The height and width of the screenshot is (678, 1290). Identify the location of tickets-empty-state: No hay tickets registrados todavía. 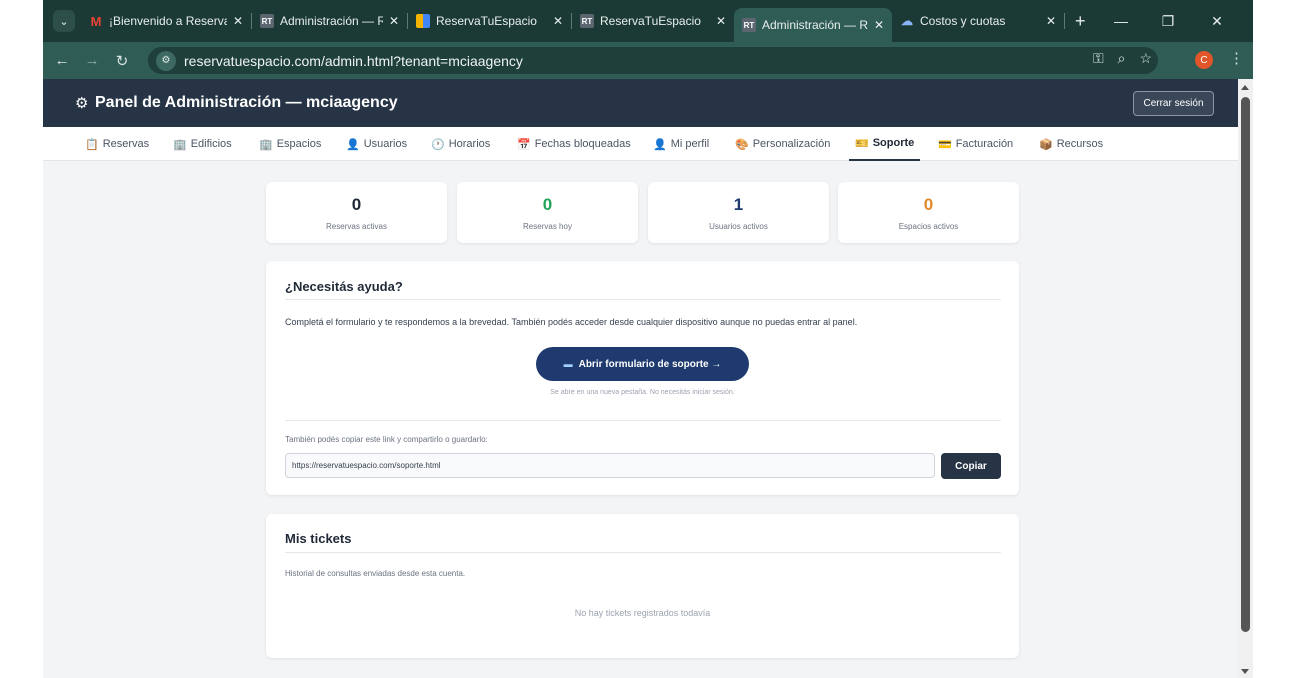
(642, 613).